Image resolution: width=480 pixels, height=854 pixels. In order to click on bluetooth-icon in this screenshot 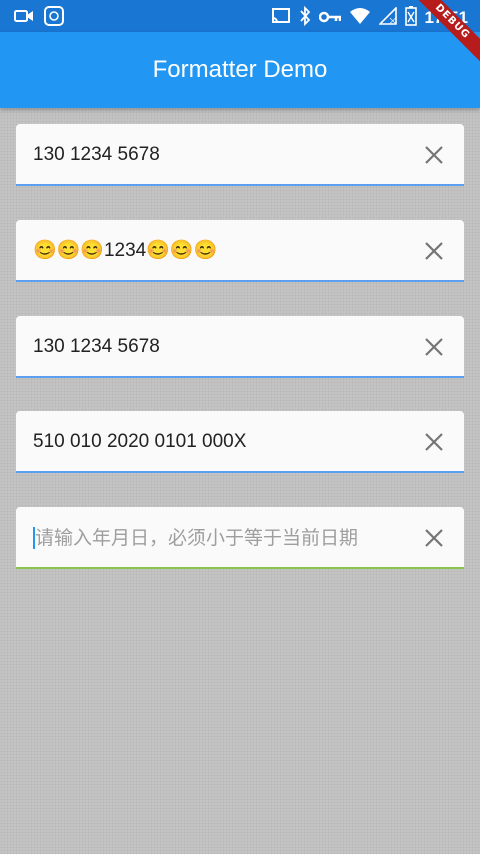, I will do `click(305, 17)`.